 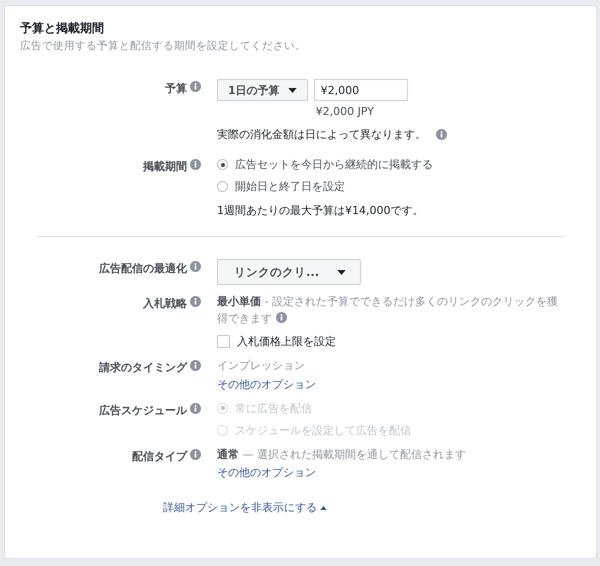 What do you see at coordinates (143, 410) in the screenshot?
I see `field-label: 広告スケジュール` at bounding box center [143, 410].